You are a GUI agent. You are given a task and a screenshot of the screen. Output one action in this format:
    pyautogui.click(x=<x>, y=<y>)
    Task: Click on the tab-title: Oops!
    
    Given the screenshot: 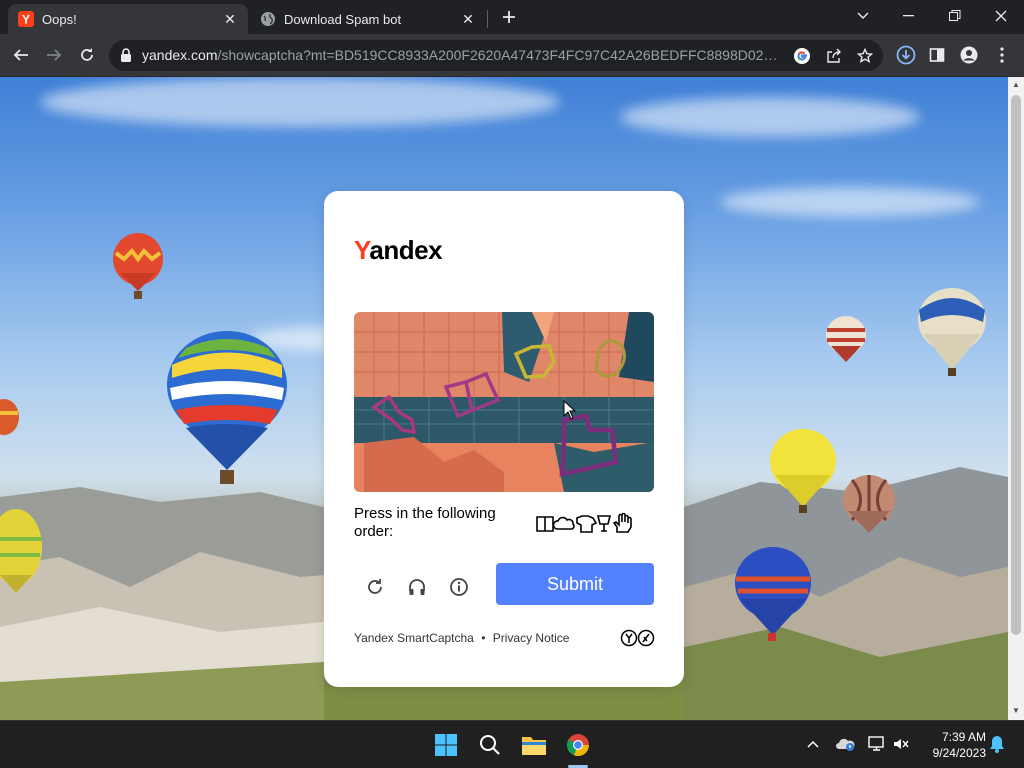 What is the action you would take?
    pyautogui.click(x=59, y=19)
    